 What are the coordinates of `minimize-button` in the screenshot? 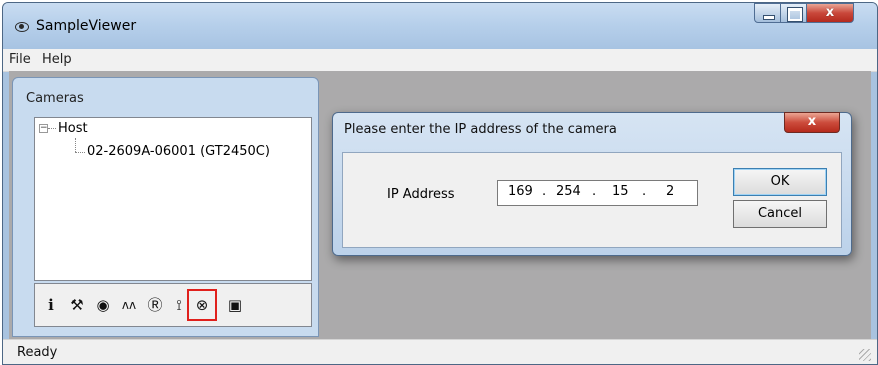 It's located at (767, 13).